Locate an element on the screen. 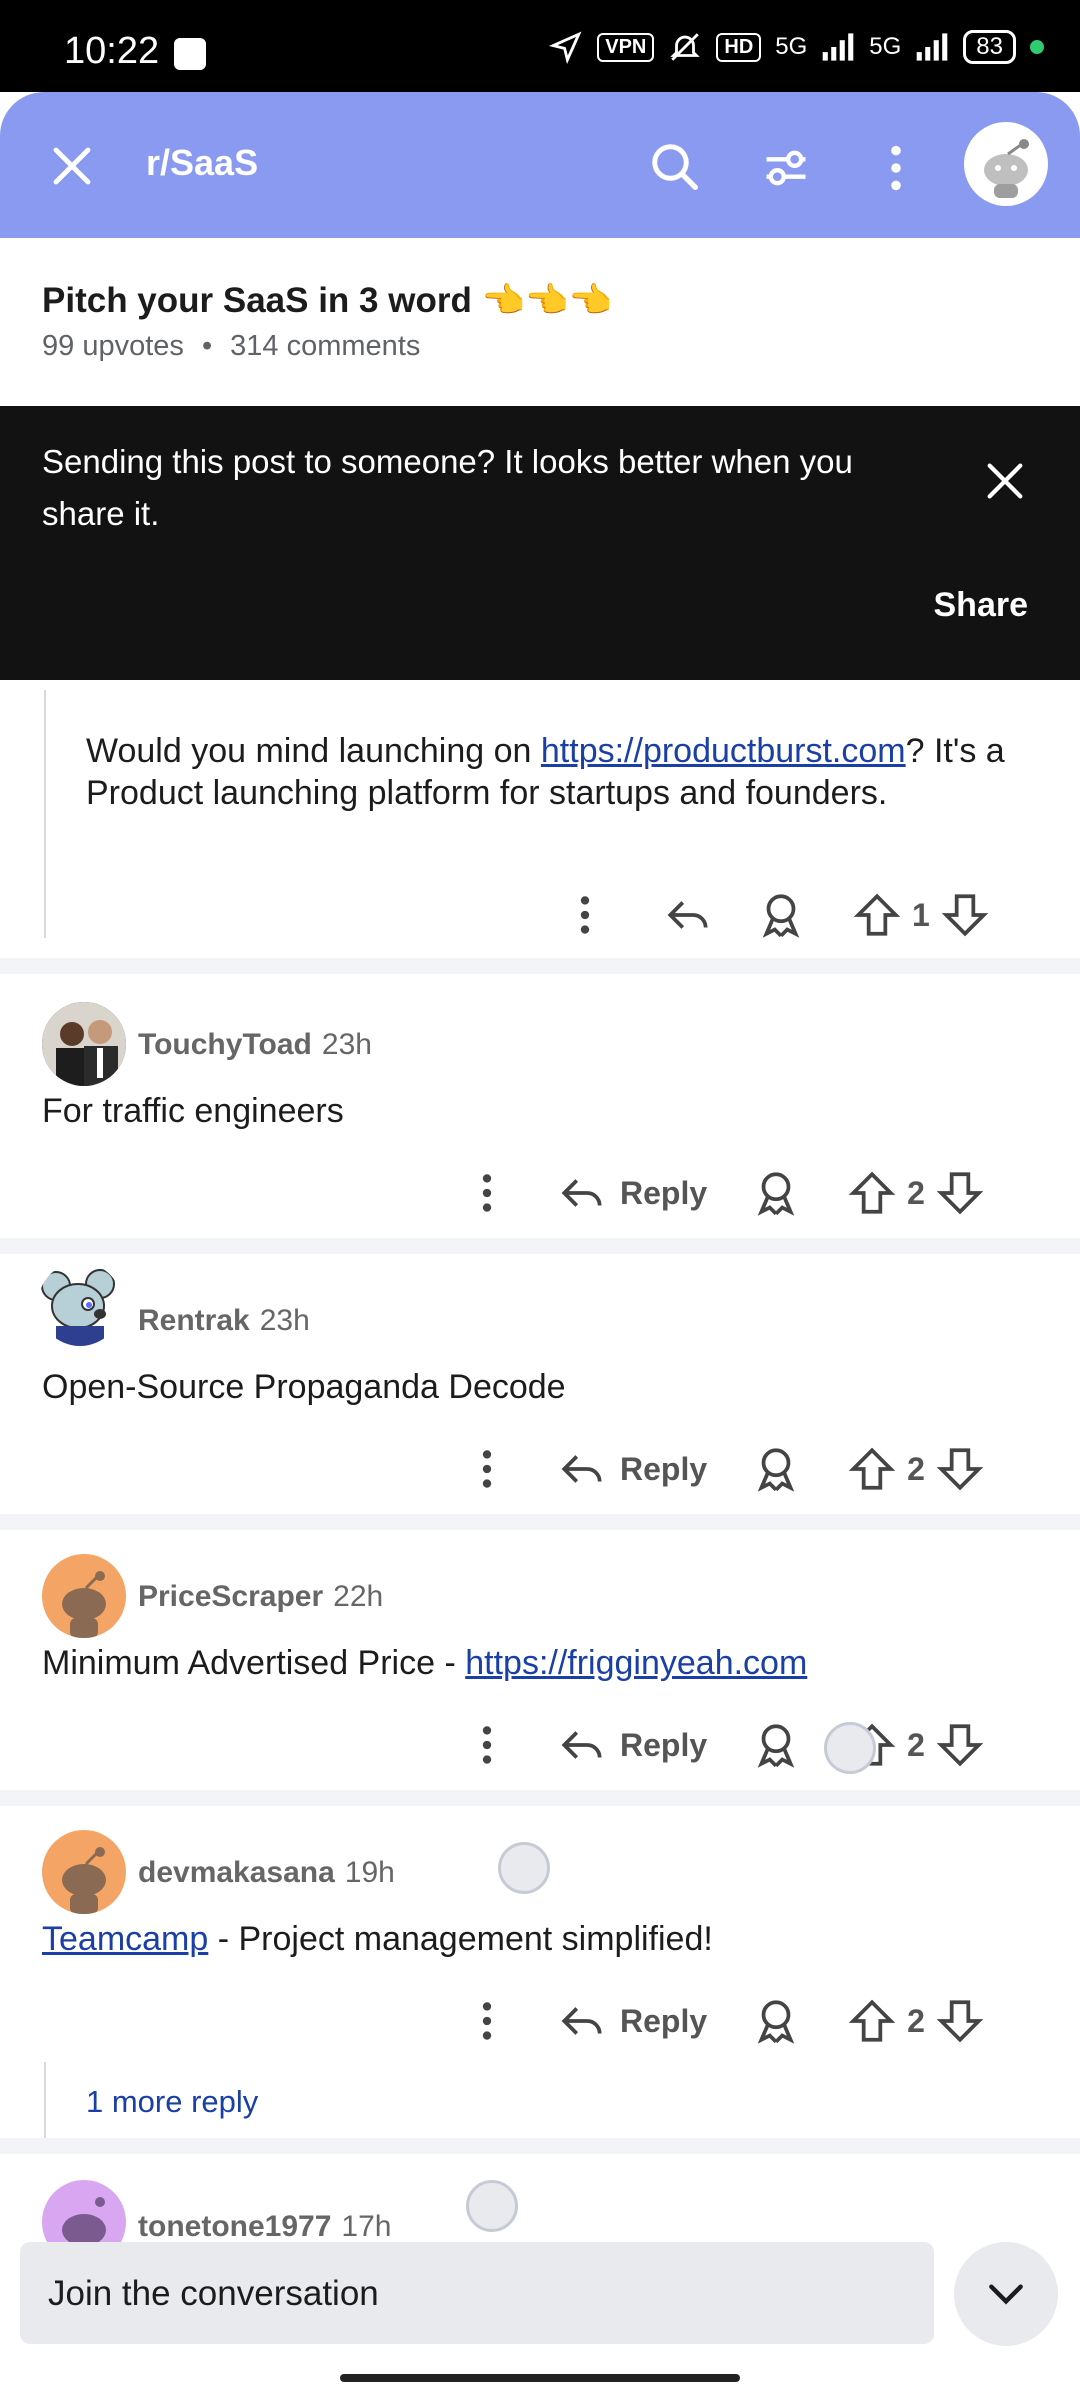  toast-close-icon is located at coordinates (1005, 481).